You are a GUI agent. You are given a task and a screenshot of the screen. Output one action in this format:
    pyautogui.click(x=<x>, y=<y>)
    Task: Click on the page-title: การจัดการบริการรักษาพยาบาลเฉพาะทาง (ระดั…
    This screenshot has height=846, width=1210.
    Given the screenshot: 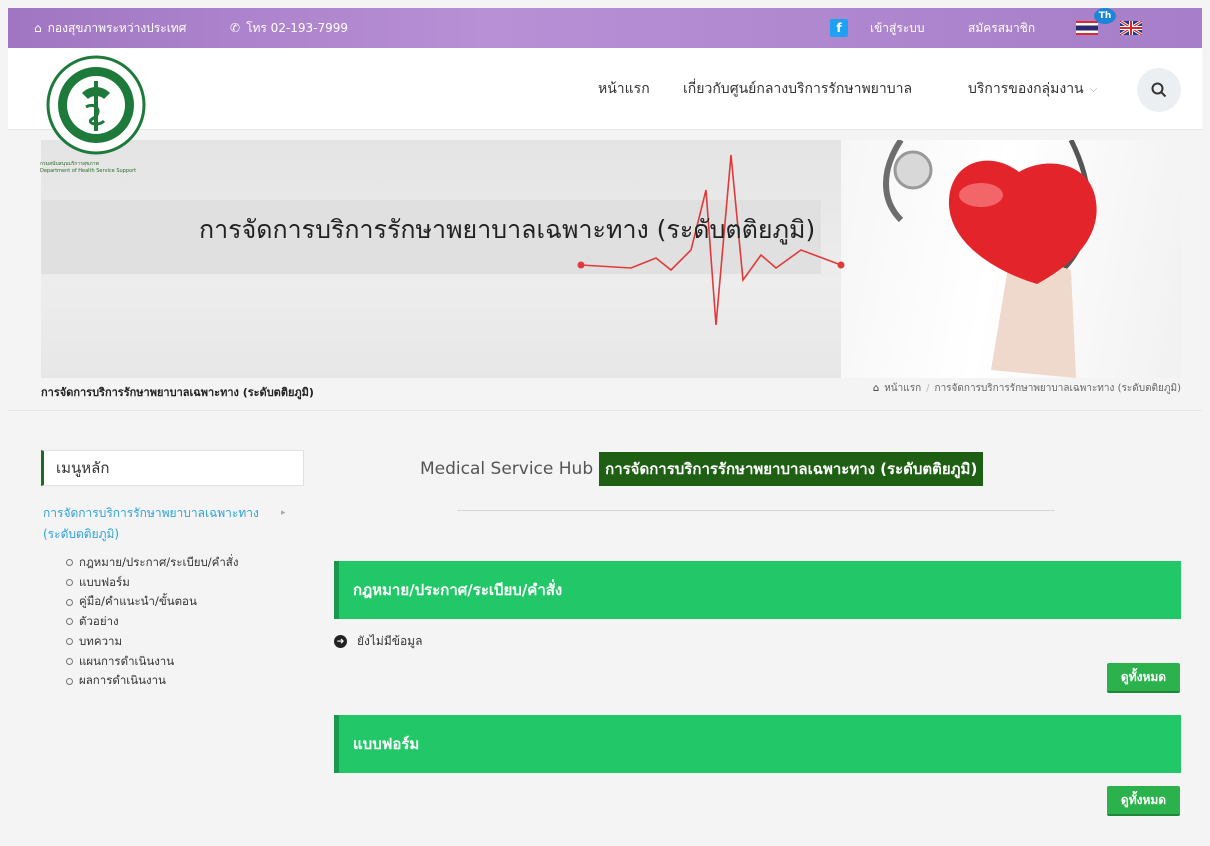 What is the action you would take?
    pyautogui.click(x=177, y=392)
    